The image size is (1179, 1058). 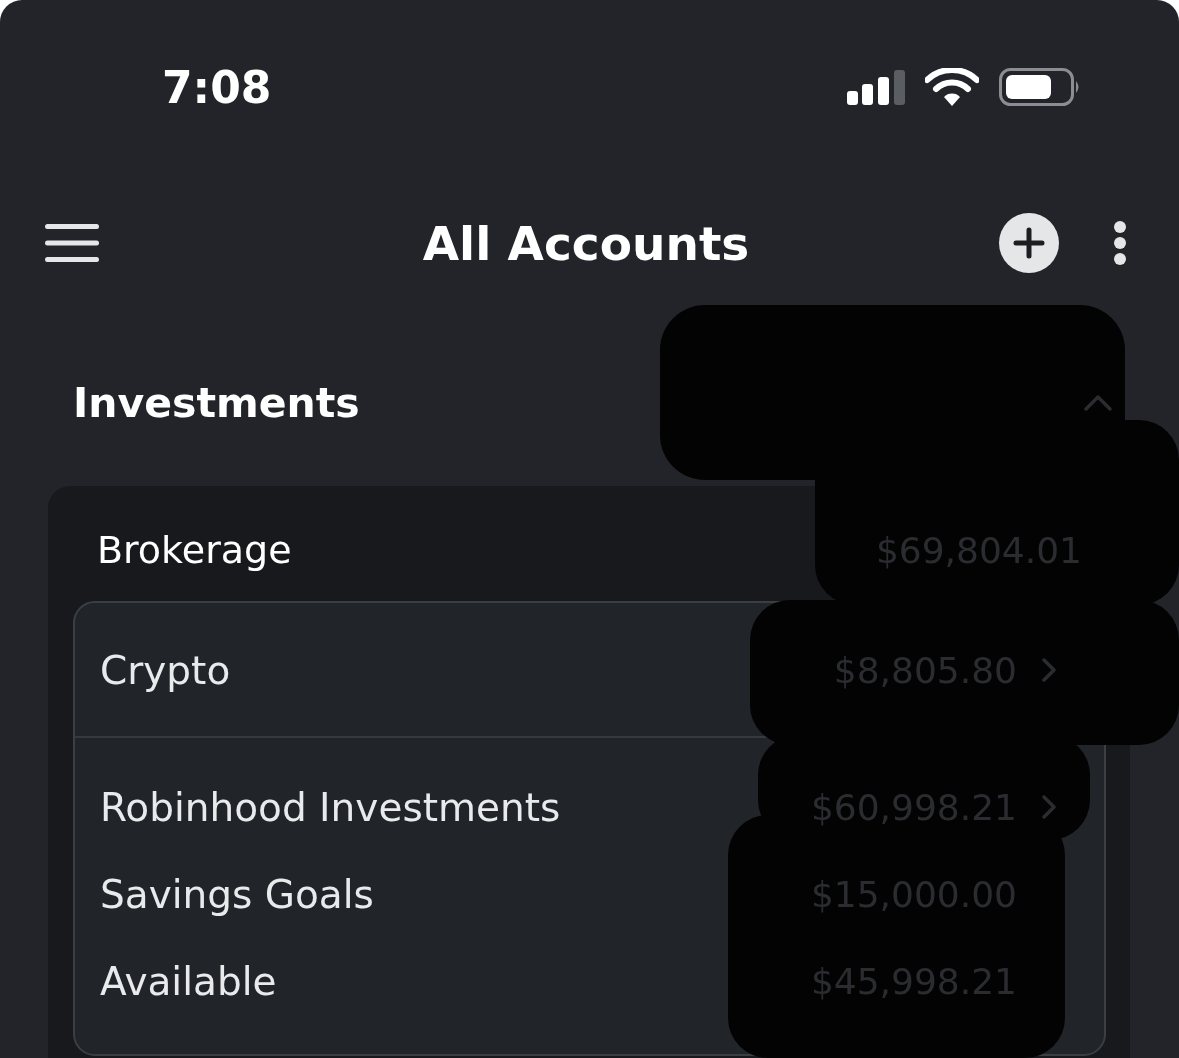 I want to click on menu-button, so click(x=72, y=243).